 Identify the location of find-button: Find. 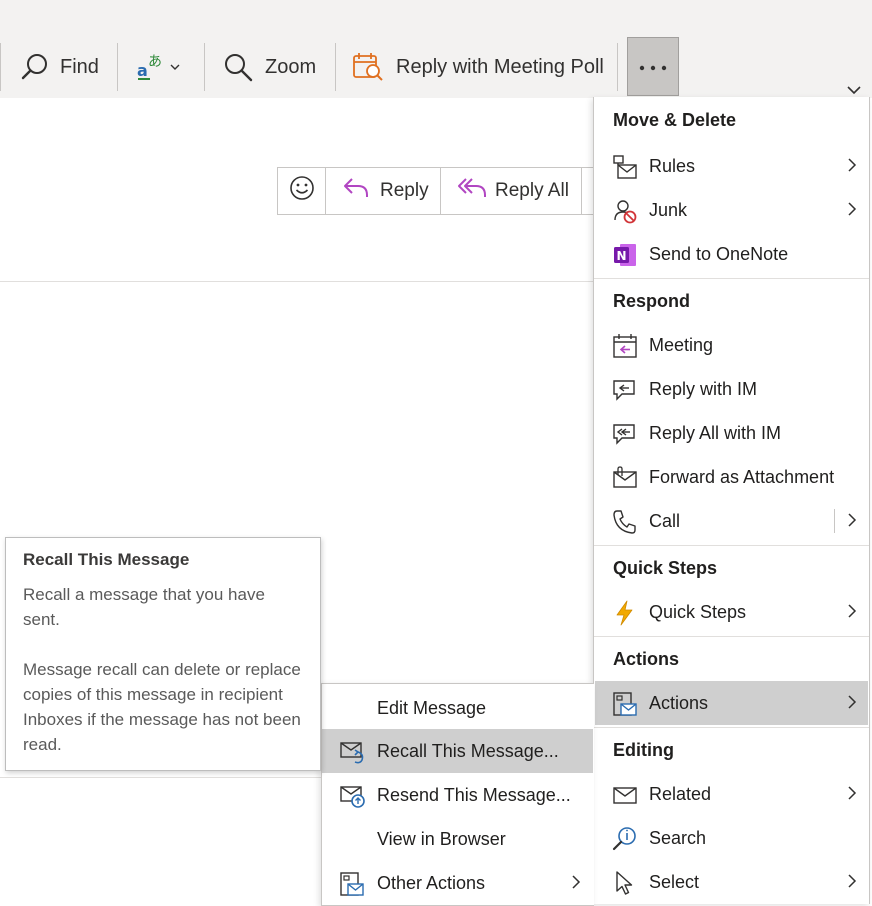
(59, 67).